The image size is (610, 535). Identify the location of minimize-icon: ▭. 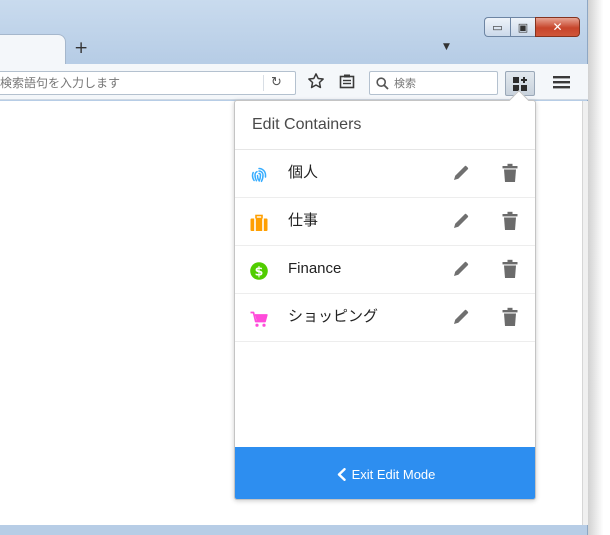
(497, 27).